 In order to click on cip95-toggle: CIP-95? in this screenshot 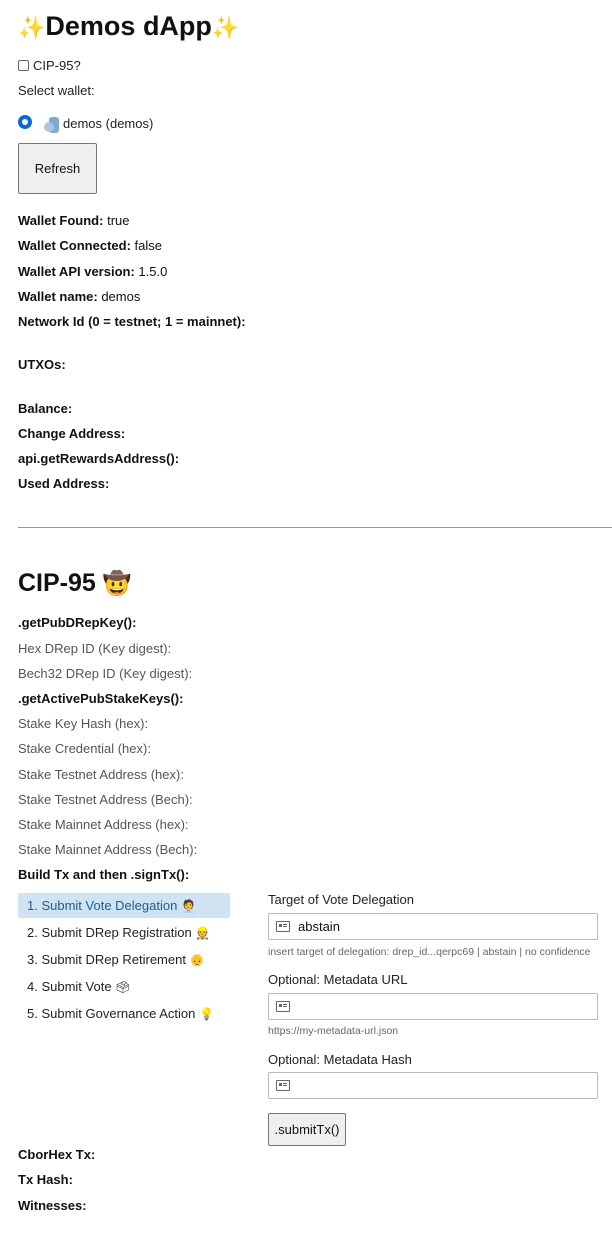, I will do `click(49, 66)`.